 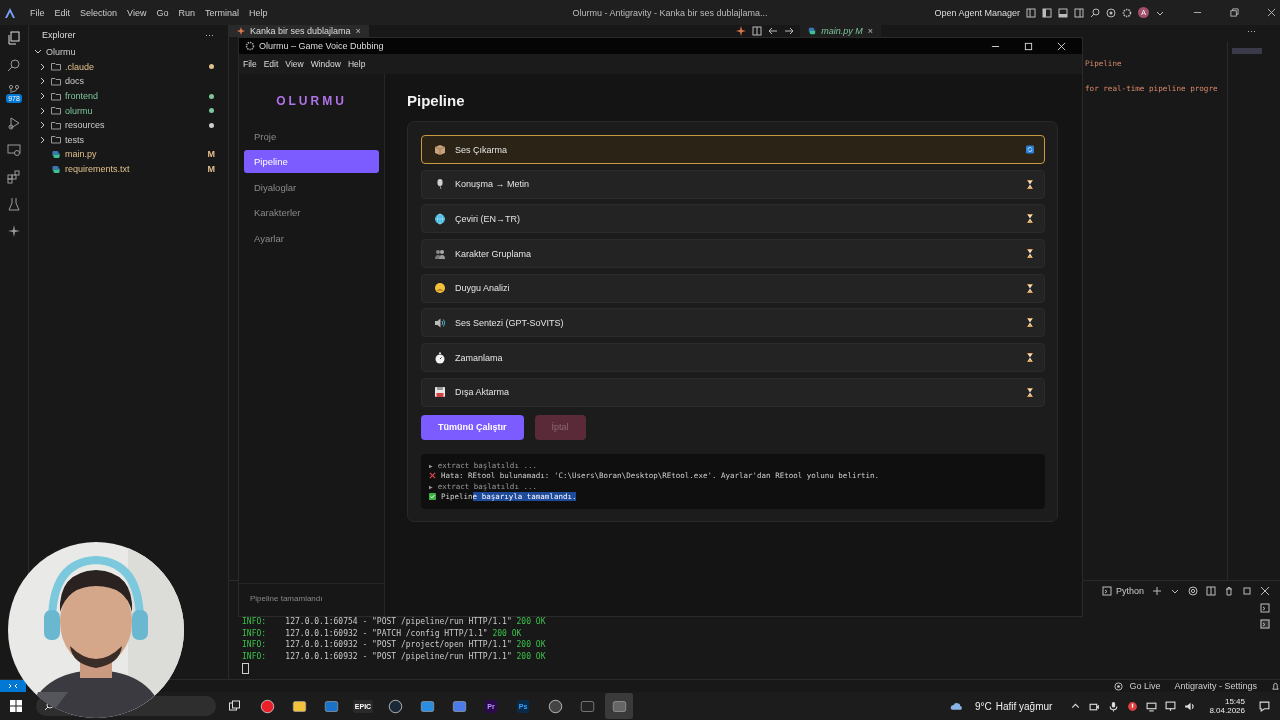 I want to click on remote-button, so click(x=13, y=686).